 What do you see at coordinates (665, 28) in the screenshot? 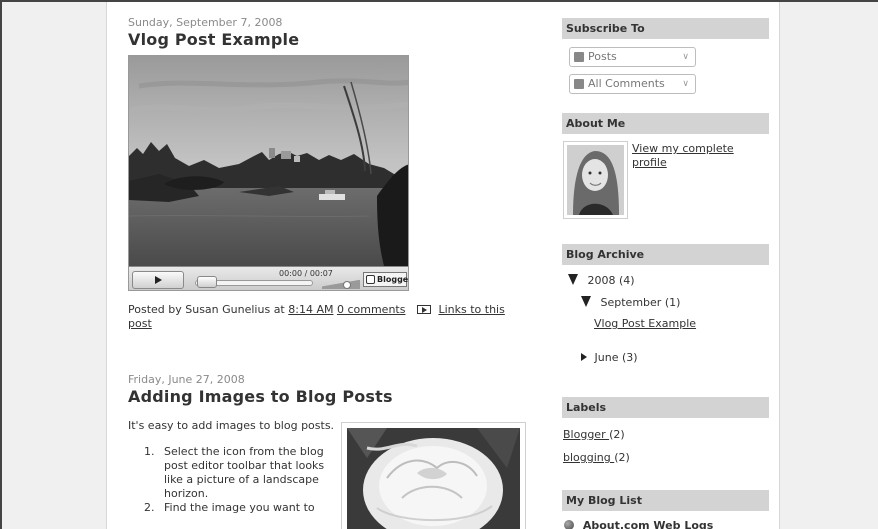
I see `subscribe-heading: Subscribe To` at bounding box center [665, 28].